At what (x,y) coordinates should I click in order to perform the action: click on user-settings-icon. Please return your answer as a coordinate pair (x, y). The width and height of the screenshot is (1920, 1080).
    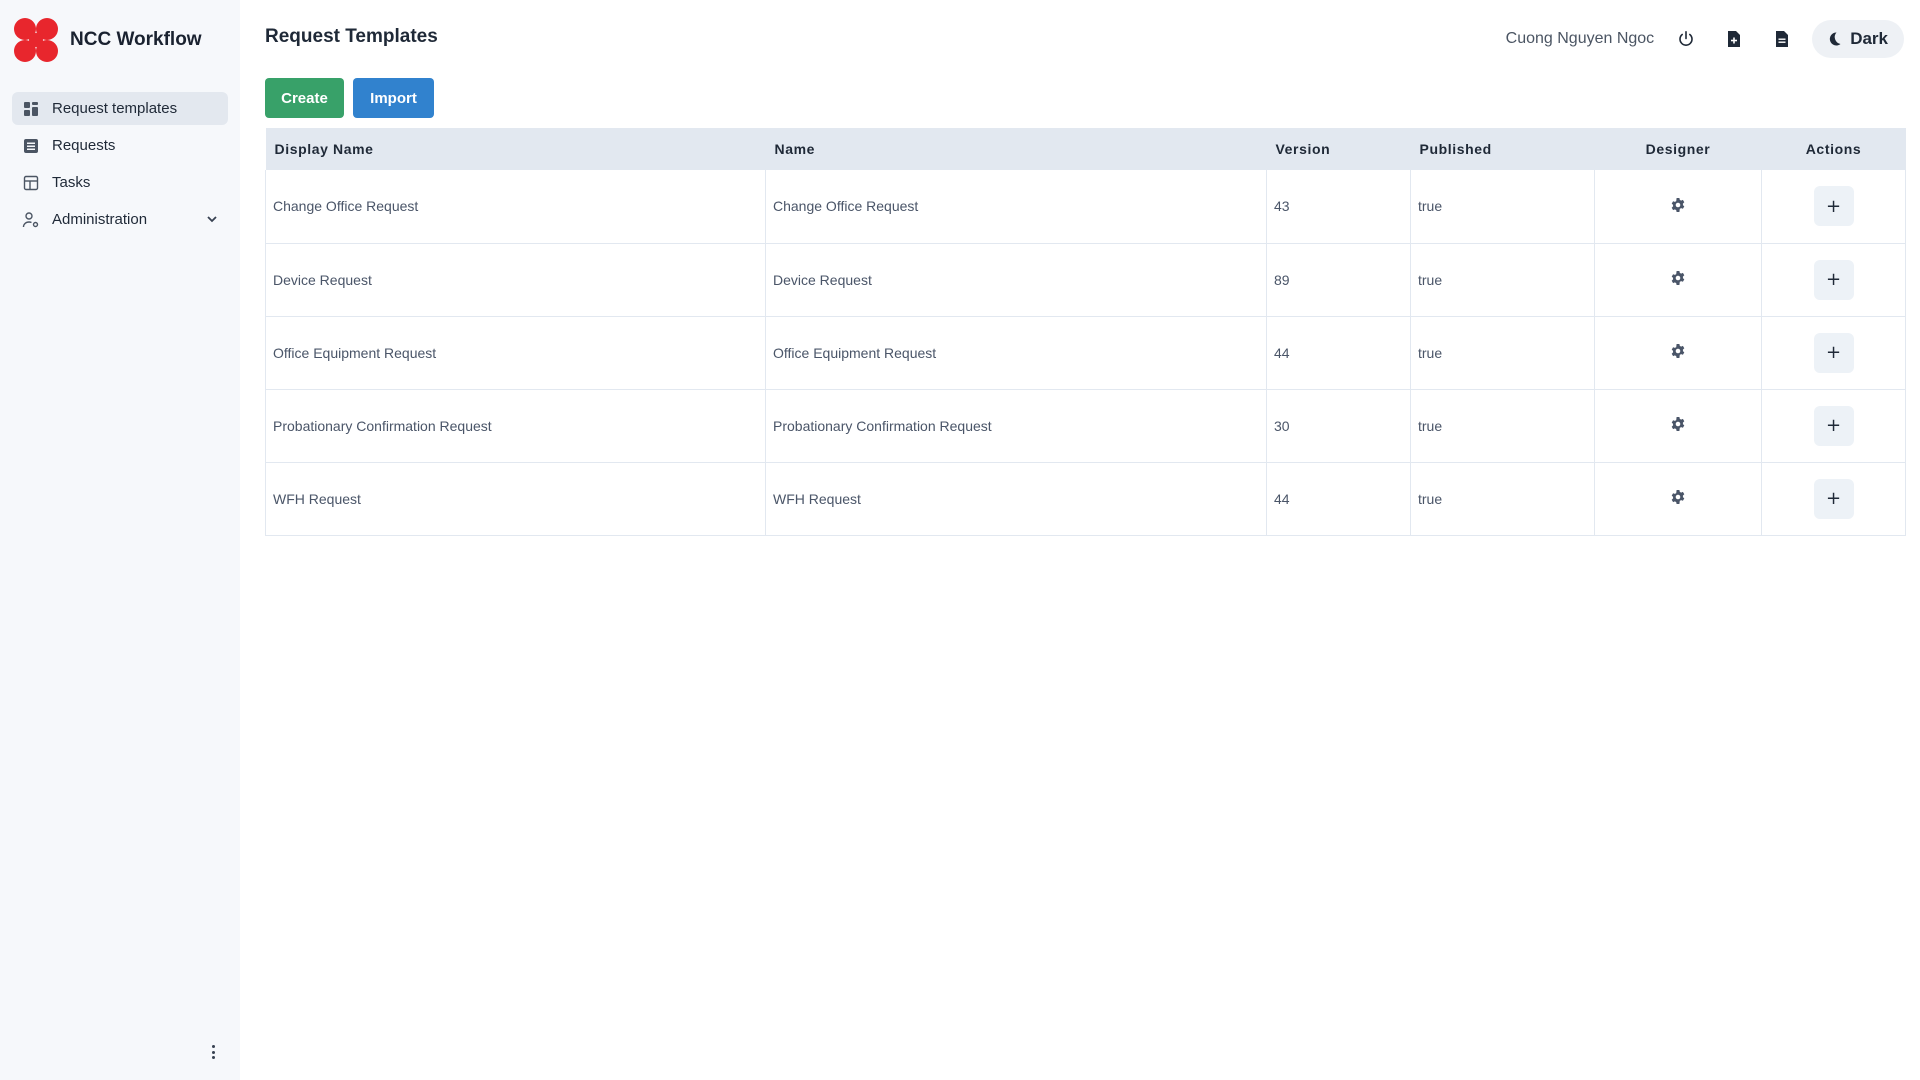
    Looking at the image, I should click on (31, 220).